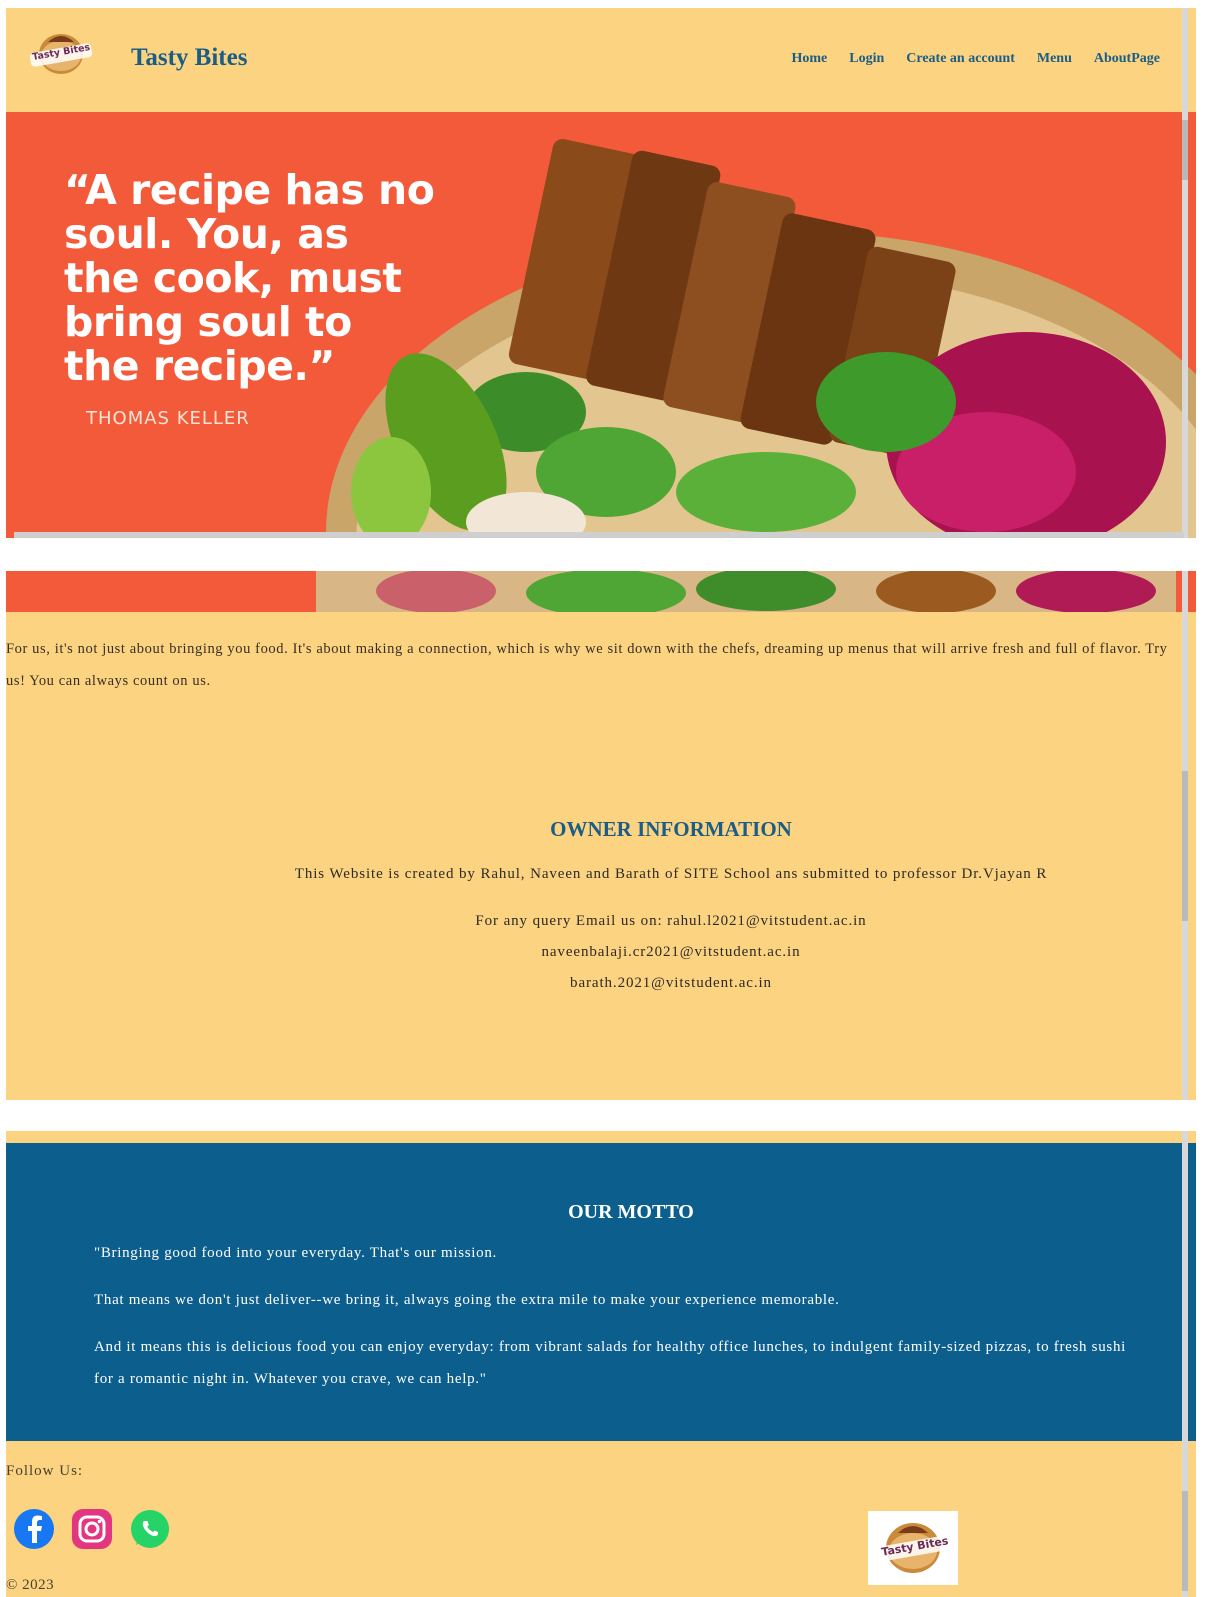 The image size is (1206, 1597). I want to click on nav-home: Home, so click(809, 59).